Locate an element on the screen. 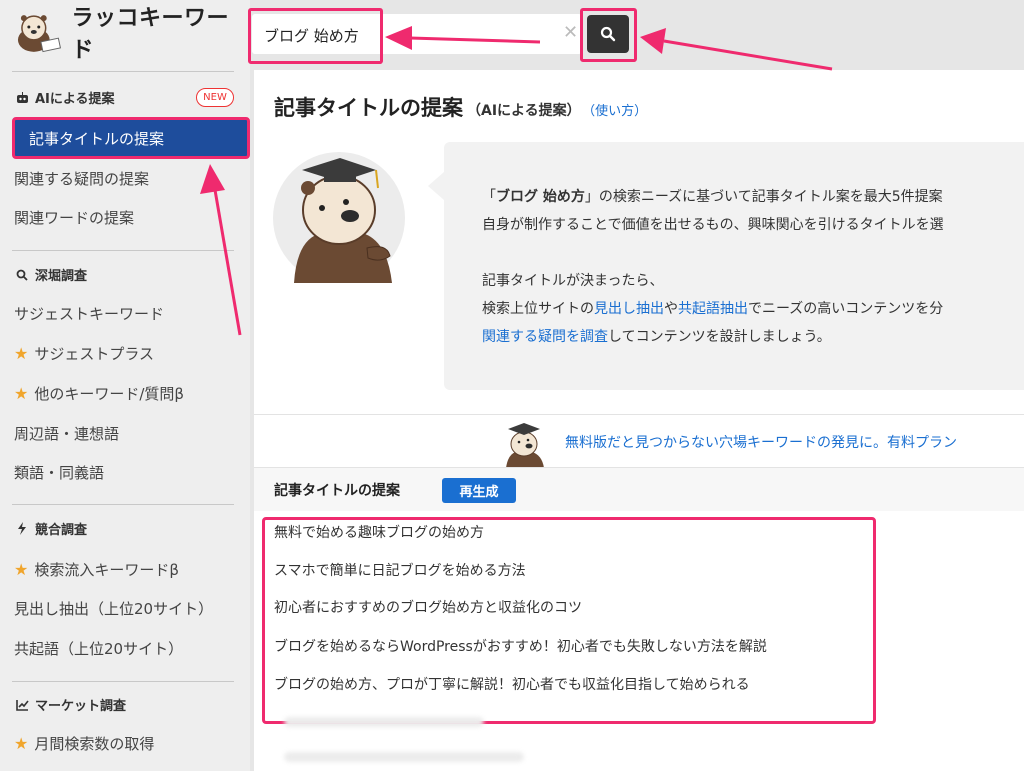 This screenshot has height=771, width=1024. sidebar-item-cooccurrence: 共起語（上位20サイト） is located at coordinates (98, 648).